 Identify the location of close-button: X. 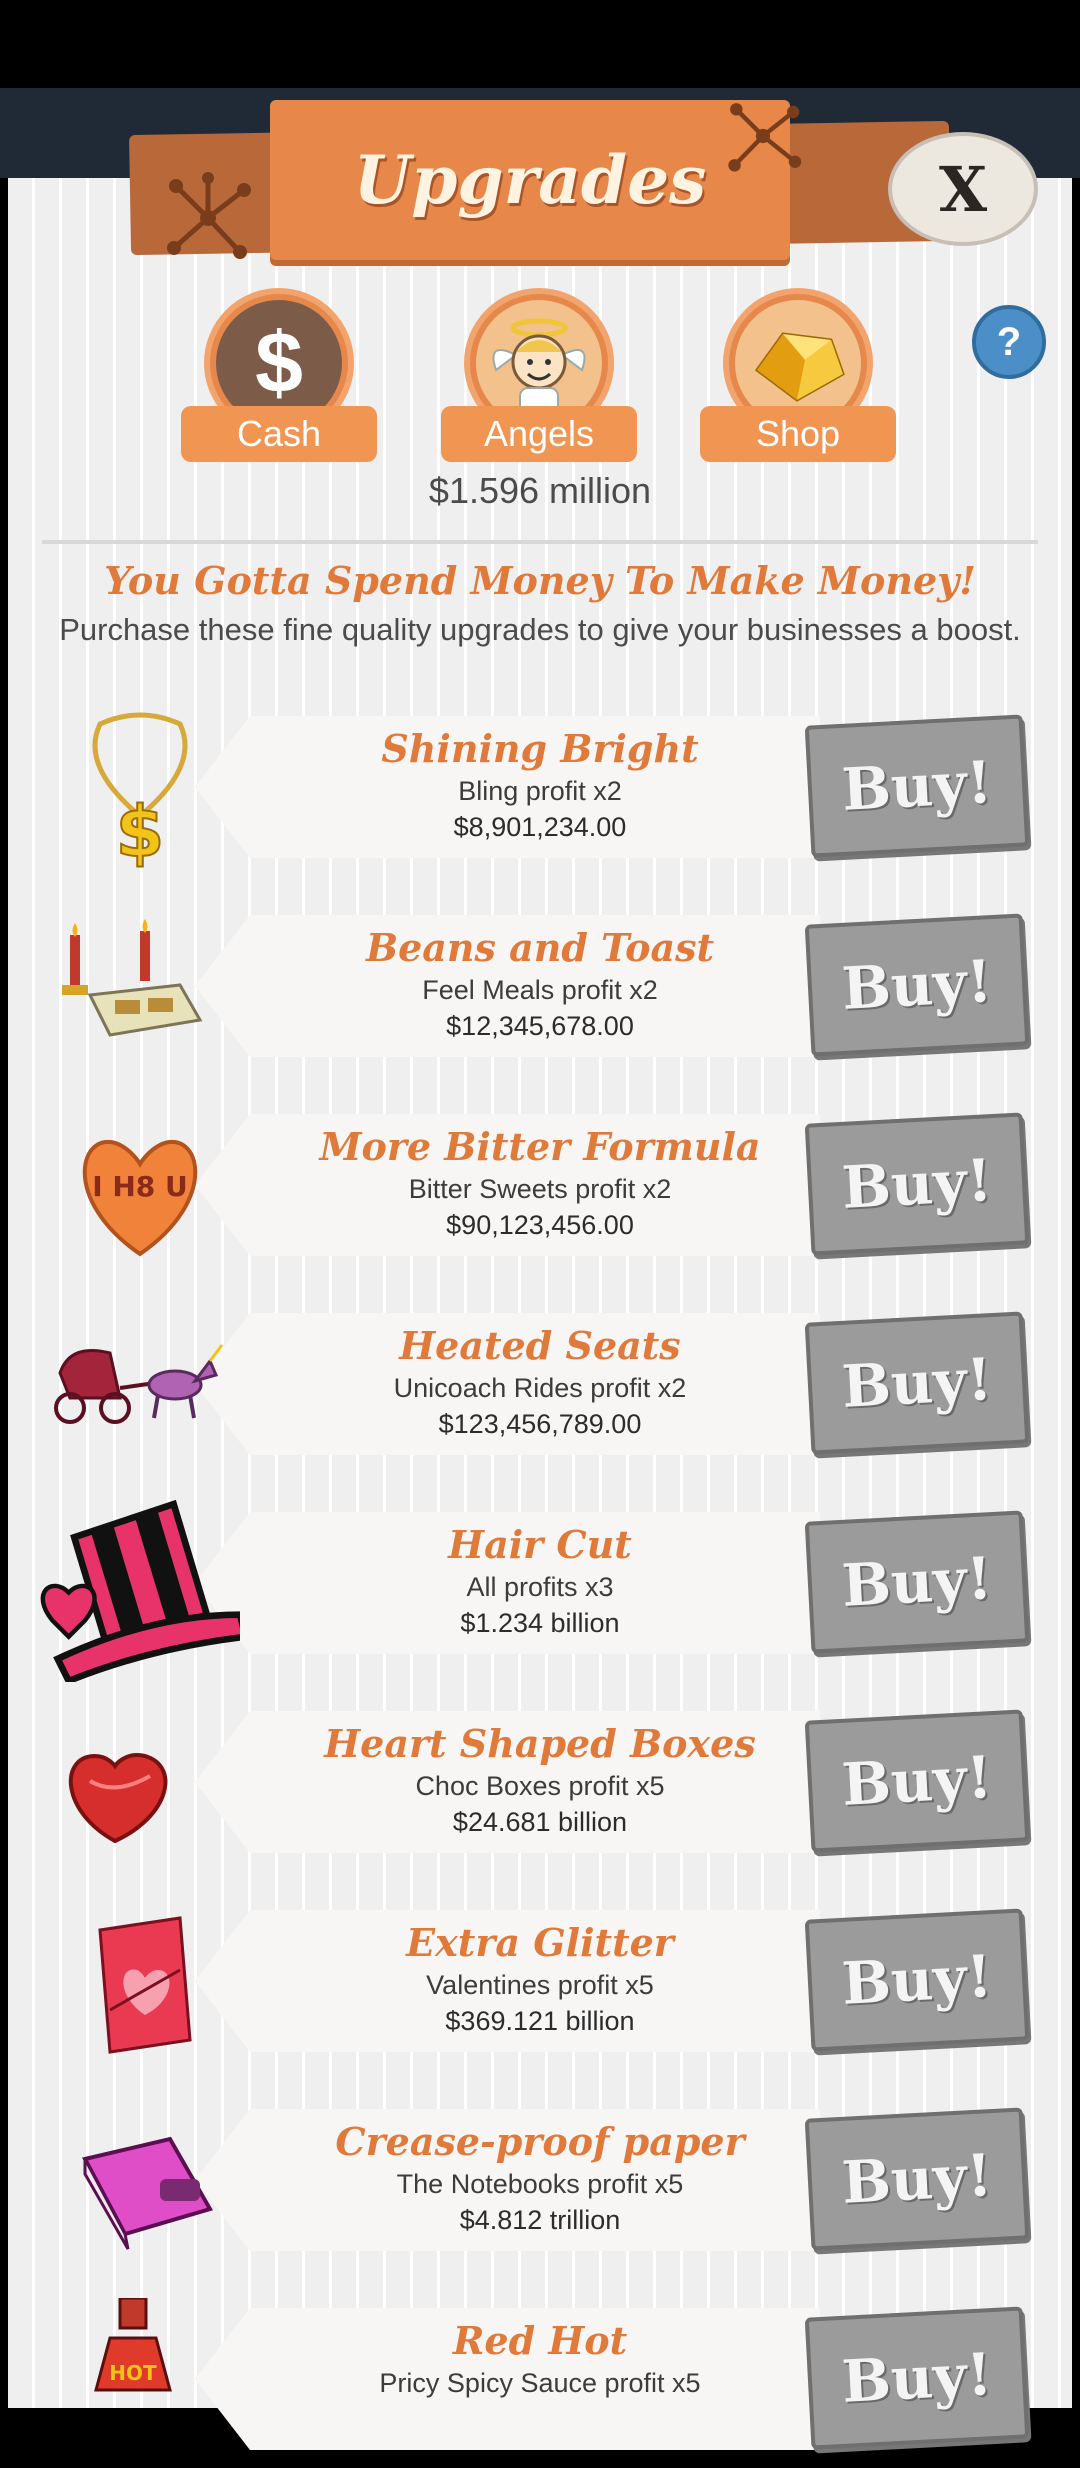
(963, 189).